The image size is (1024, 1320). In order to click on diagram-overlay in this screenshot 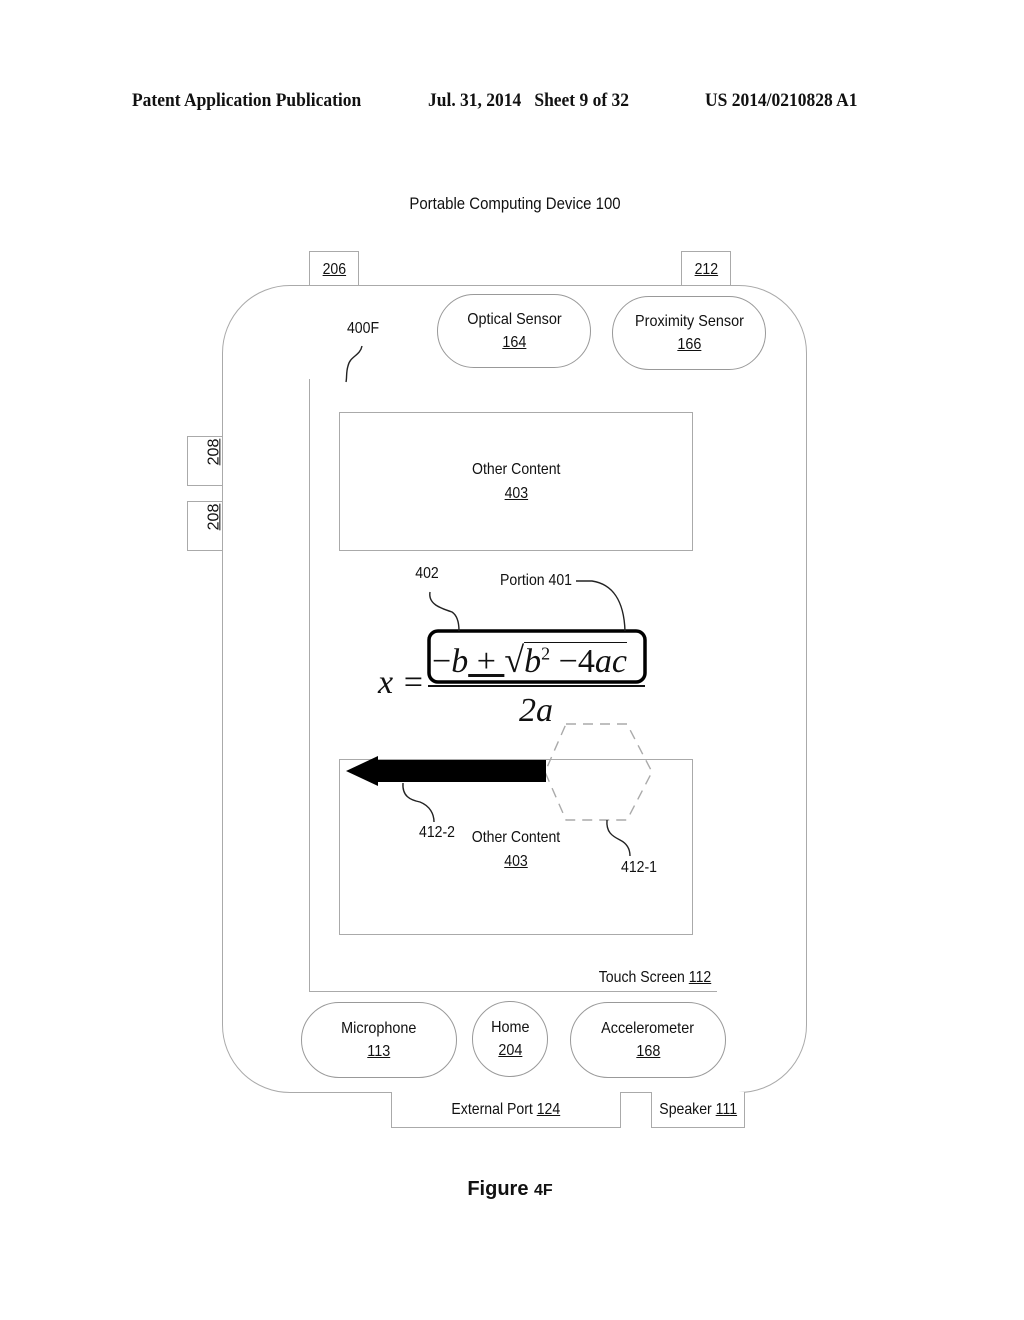, I will do `click(499, 601)`.